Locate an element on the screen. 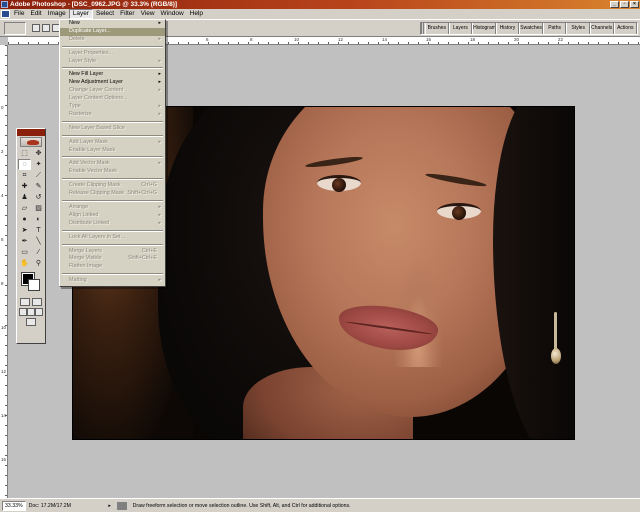  path-selection-tool: ➤ is located at coordinates (24, 230).